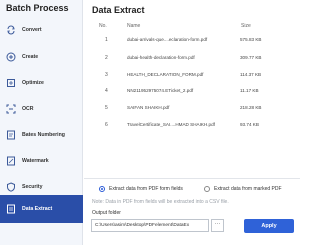 The width and height of the screenshot is (320, 245). What do you see at coordinates (251, 39) in the screenshot?
I see `file-size: 575.83 KB` at bounding box center [251, 39].